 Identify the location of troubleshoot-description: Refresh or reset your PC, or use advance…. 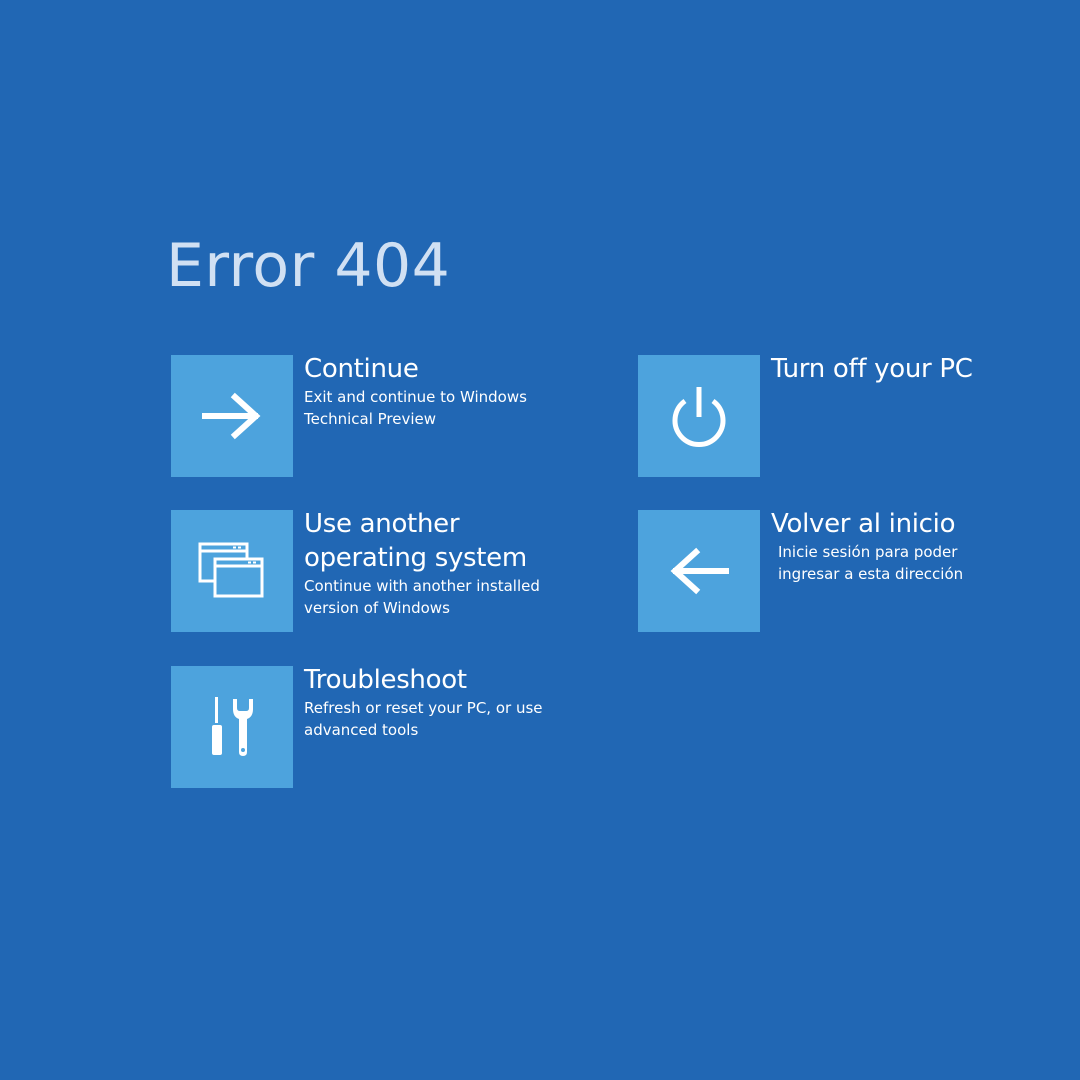
(423, 719).